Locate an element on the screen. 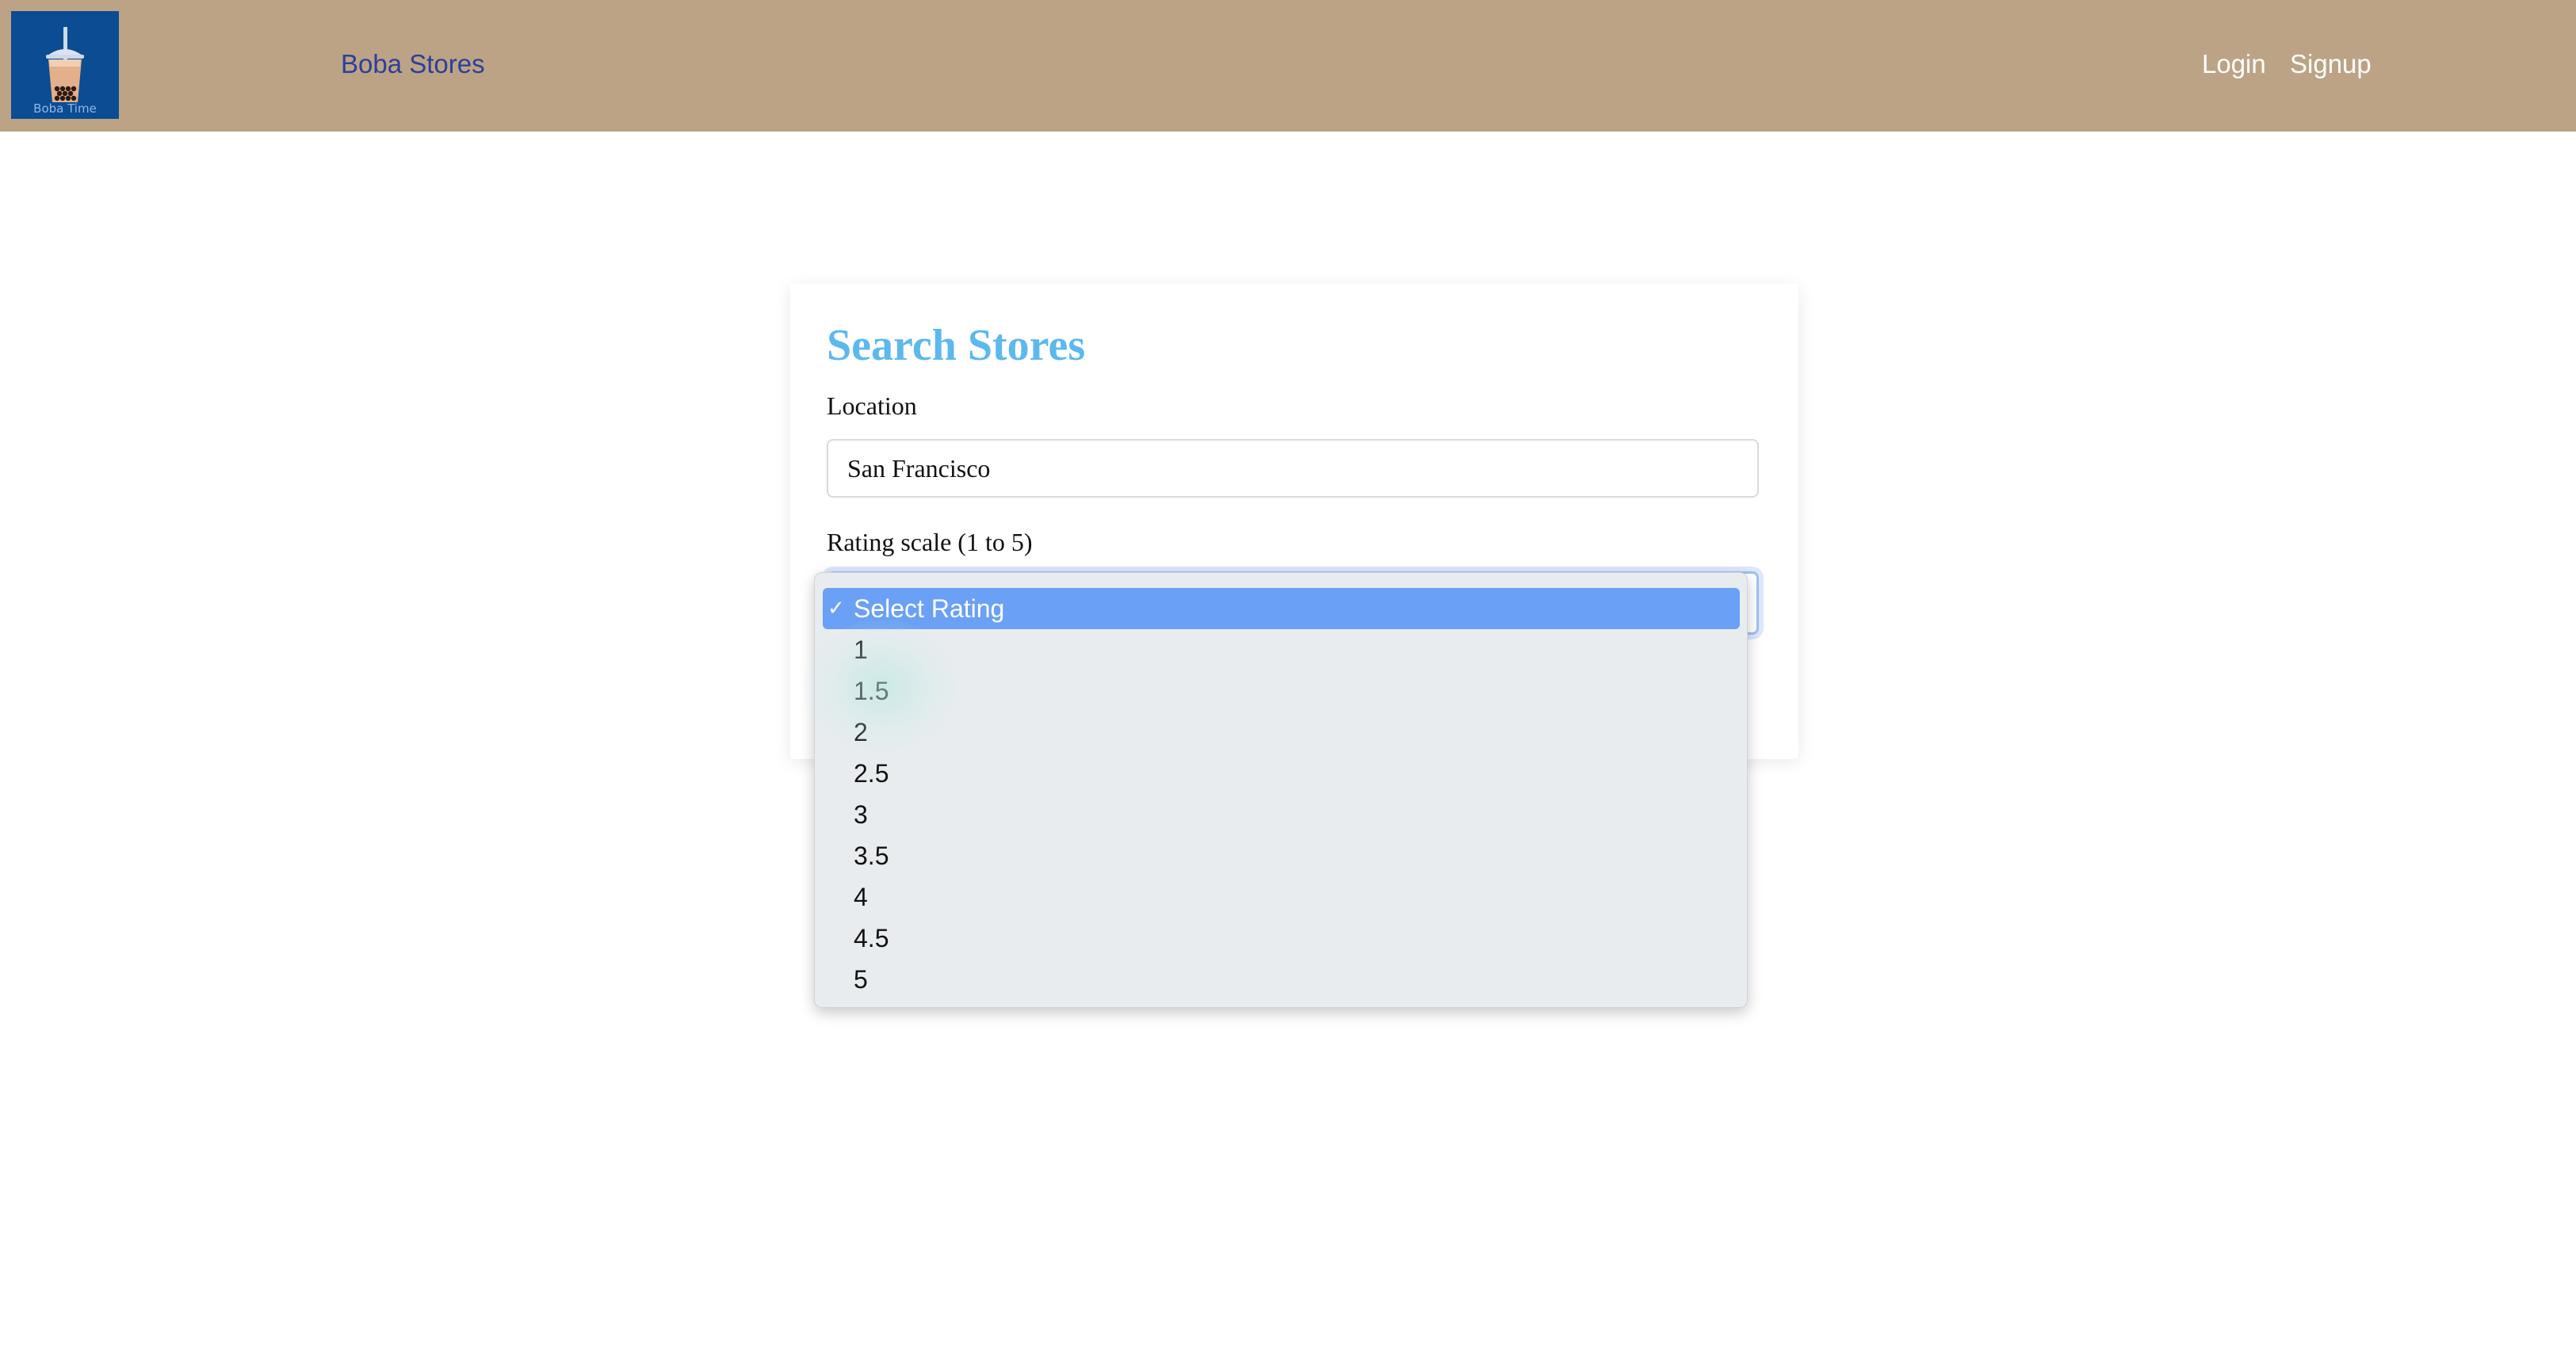 The height and width of the screenshot is (1355, 2576). option-label: 3.5 is located at coordinates (872, 856).